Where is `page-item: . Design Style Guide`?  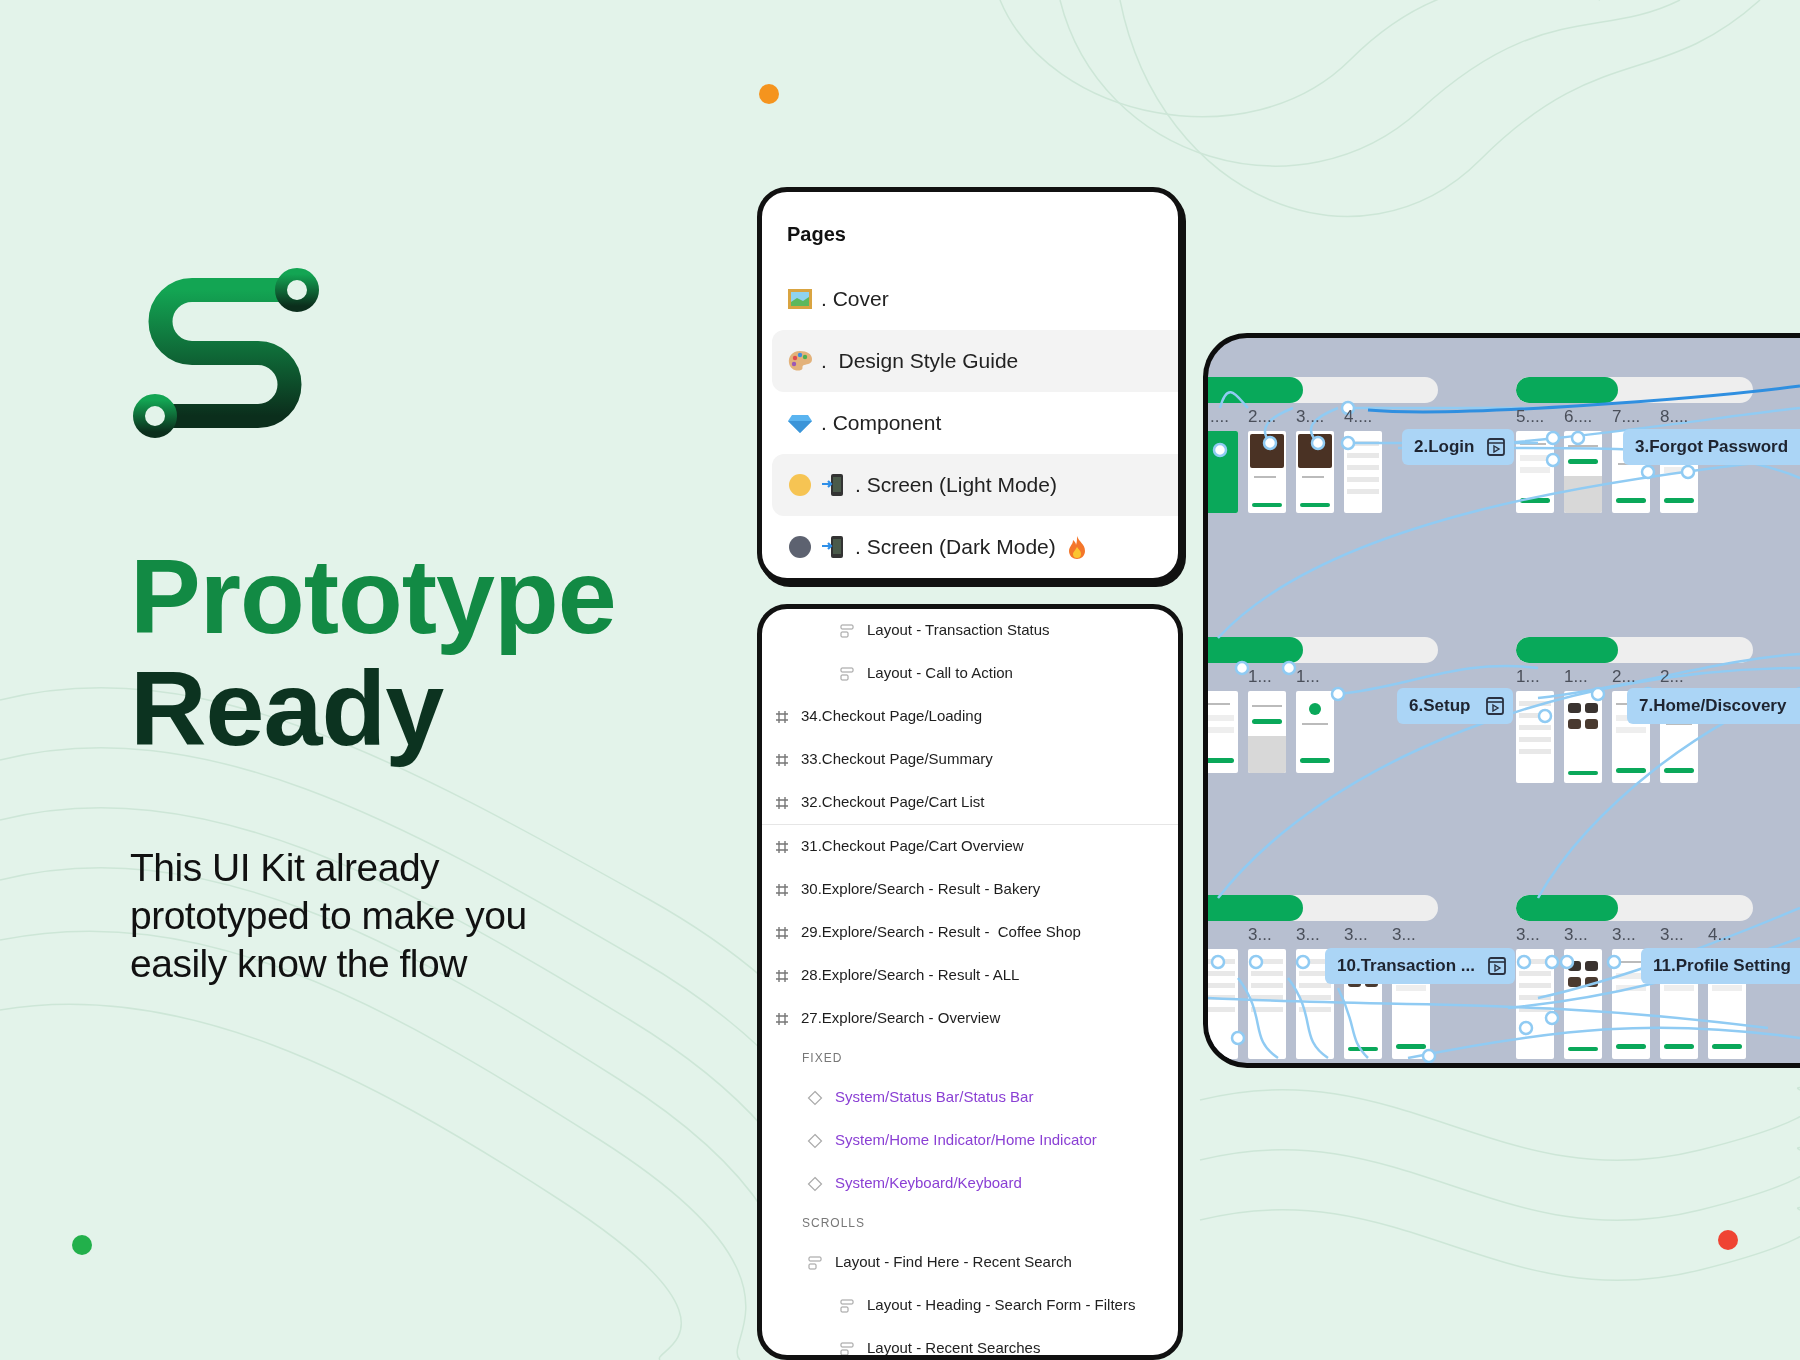
page-item: . Design Style Guide is located at coordinates (920, 361).